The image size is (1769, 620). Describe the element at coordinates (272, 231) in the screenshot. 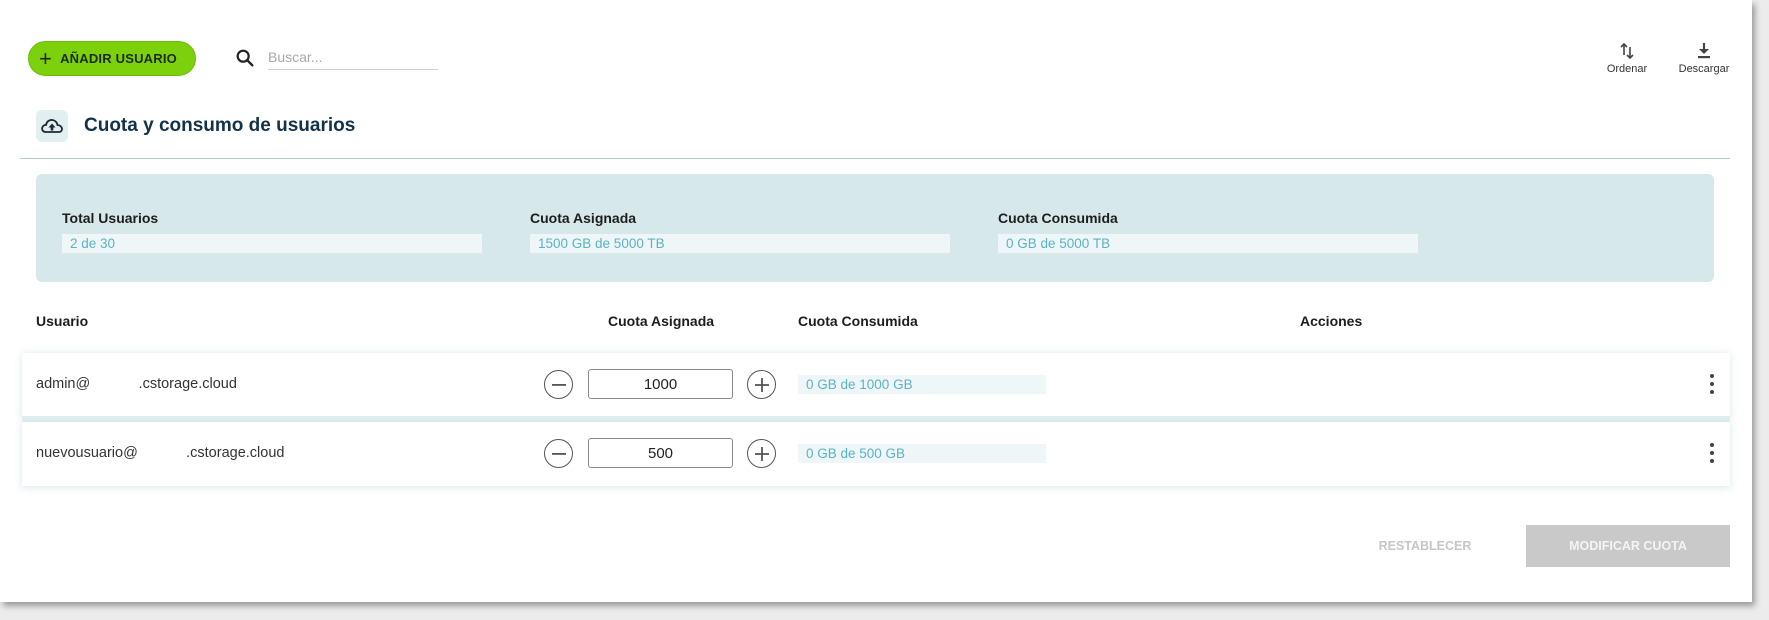

I see `stat-total-users: Total Usuarios 2 de 30` at that location.